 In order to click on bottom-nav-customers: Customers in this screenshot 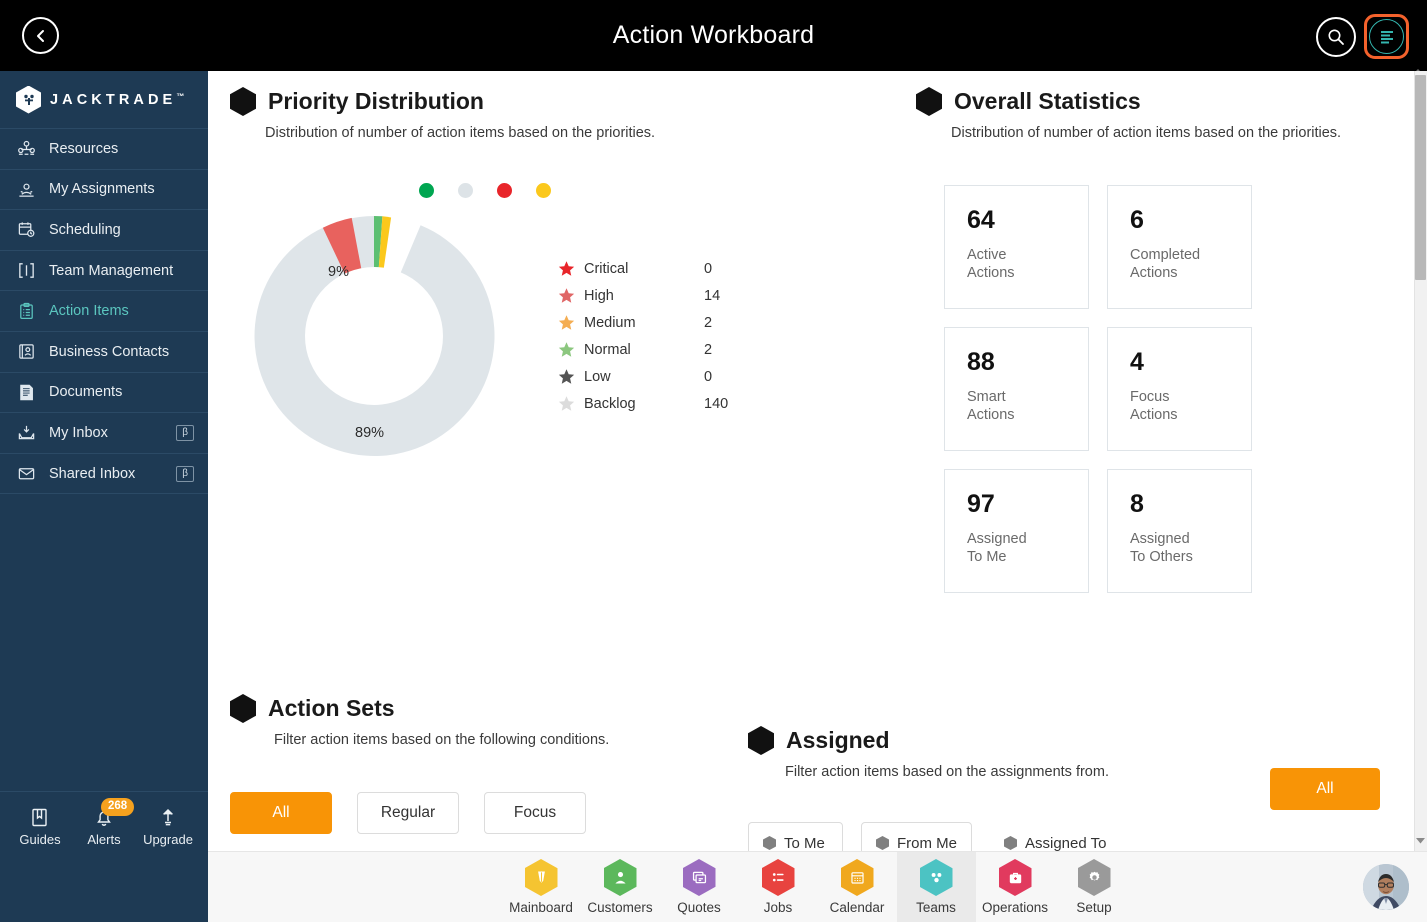, I will do `click(620, 887)`.